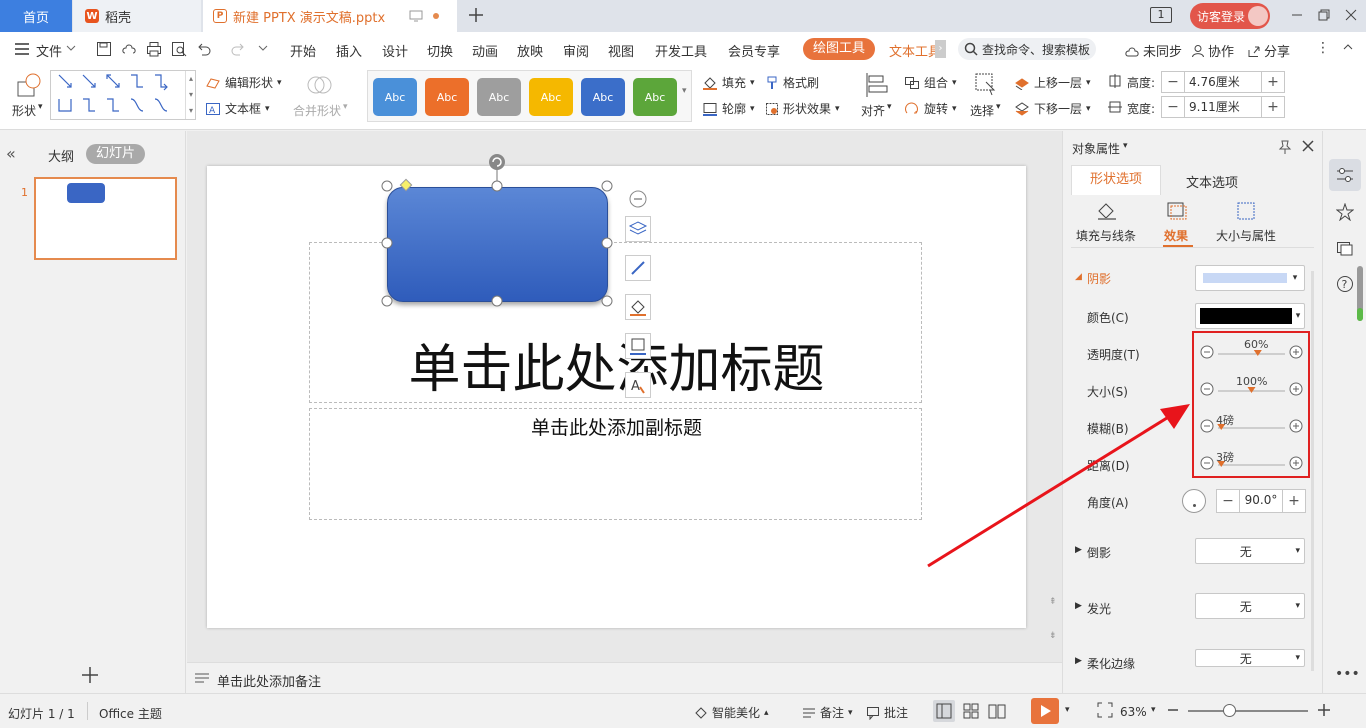 This screenshot has width=1366, height=728. Describe the element at coordinates (887, 712) in the screenshot. I see `comments-button: 批注` at that location.